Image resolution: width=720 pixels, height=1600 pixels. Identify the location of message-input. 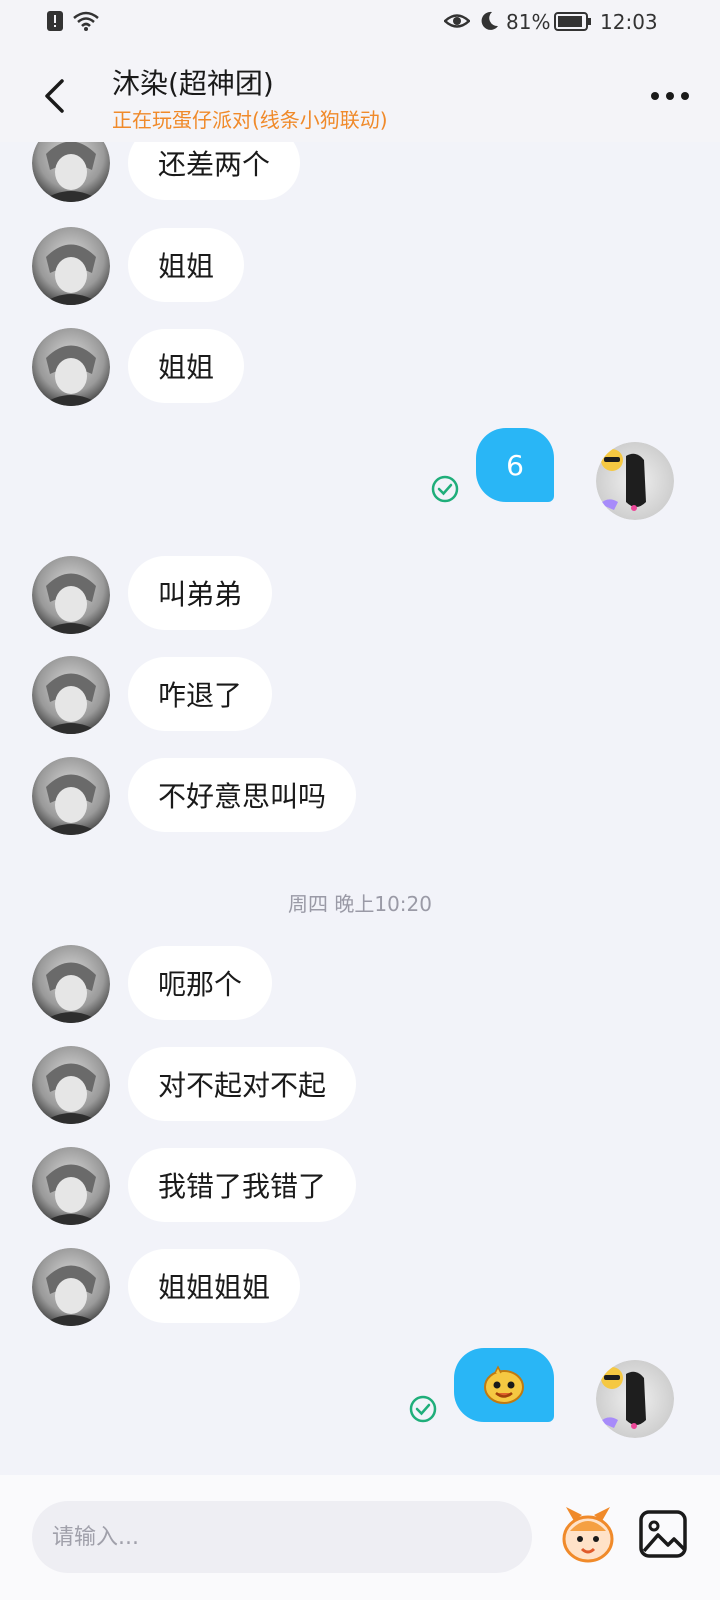
(282, 1537).